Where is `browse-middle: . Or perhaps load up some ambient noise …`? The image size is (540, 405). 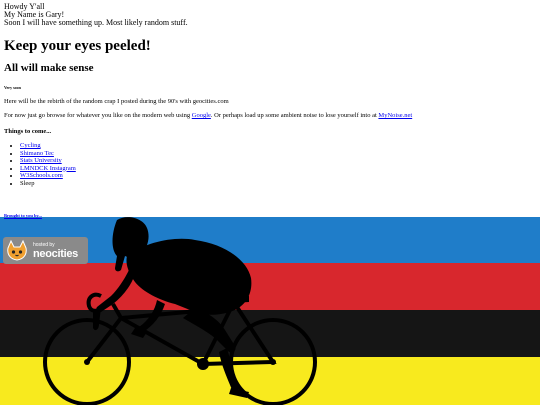 browse-middle: . Or perhaps load up some ambient noise … is located at coordinates (294, 115).